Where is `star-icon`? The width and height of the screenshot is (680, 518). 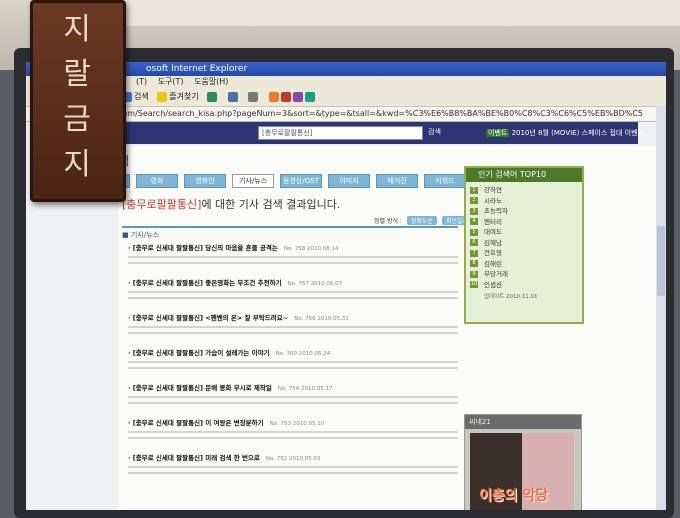 star-icon is located at coordinates (162, 96).